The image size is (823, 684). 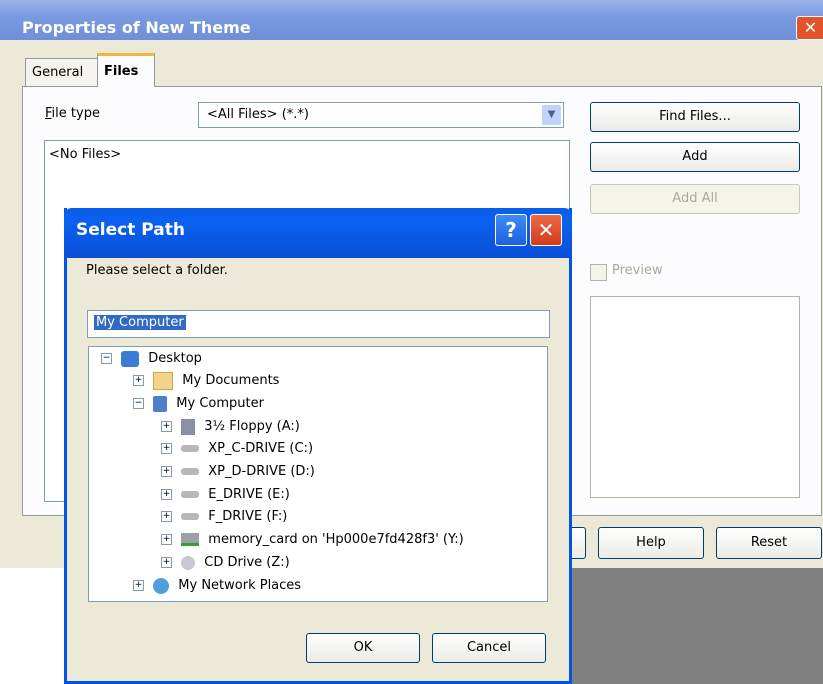 I want to click on tree-item-my-computer: − My Computer, so click(x=198, y=404).